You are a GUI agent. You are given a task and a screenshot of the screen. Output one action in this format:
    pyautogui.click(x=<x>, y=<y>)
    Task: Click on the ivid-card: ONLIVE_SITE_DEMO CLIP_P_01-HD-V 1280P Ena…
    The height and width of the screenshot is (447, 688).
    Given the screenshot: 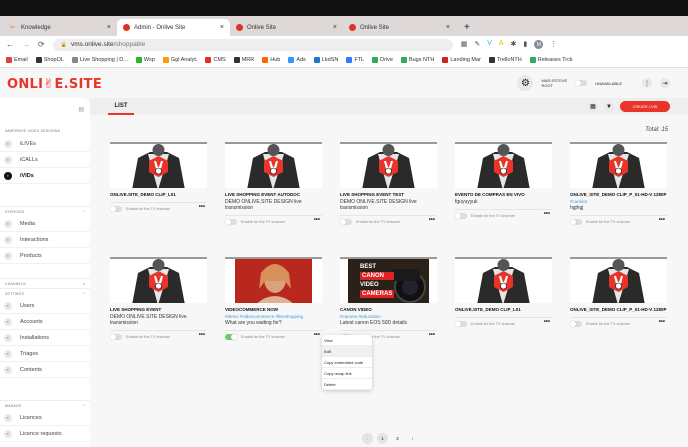 What is the action you would take?
    pyautogui.click(x=618, y=292)
    